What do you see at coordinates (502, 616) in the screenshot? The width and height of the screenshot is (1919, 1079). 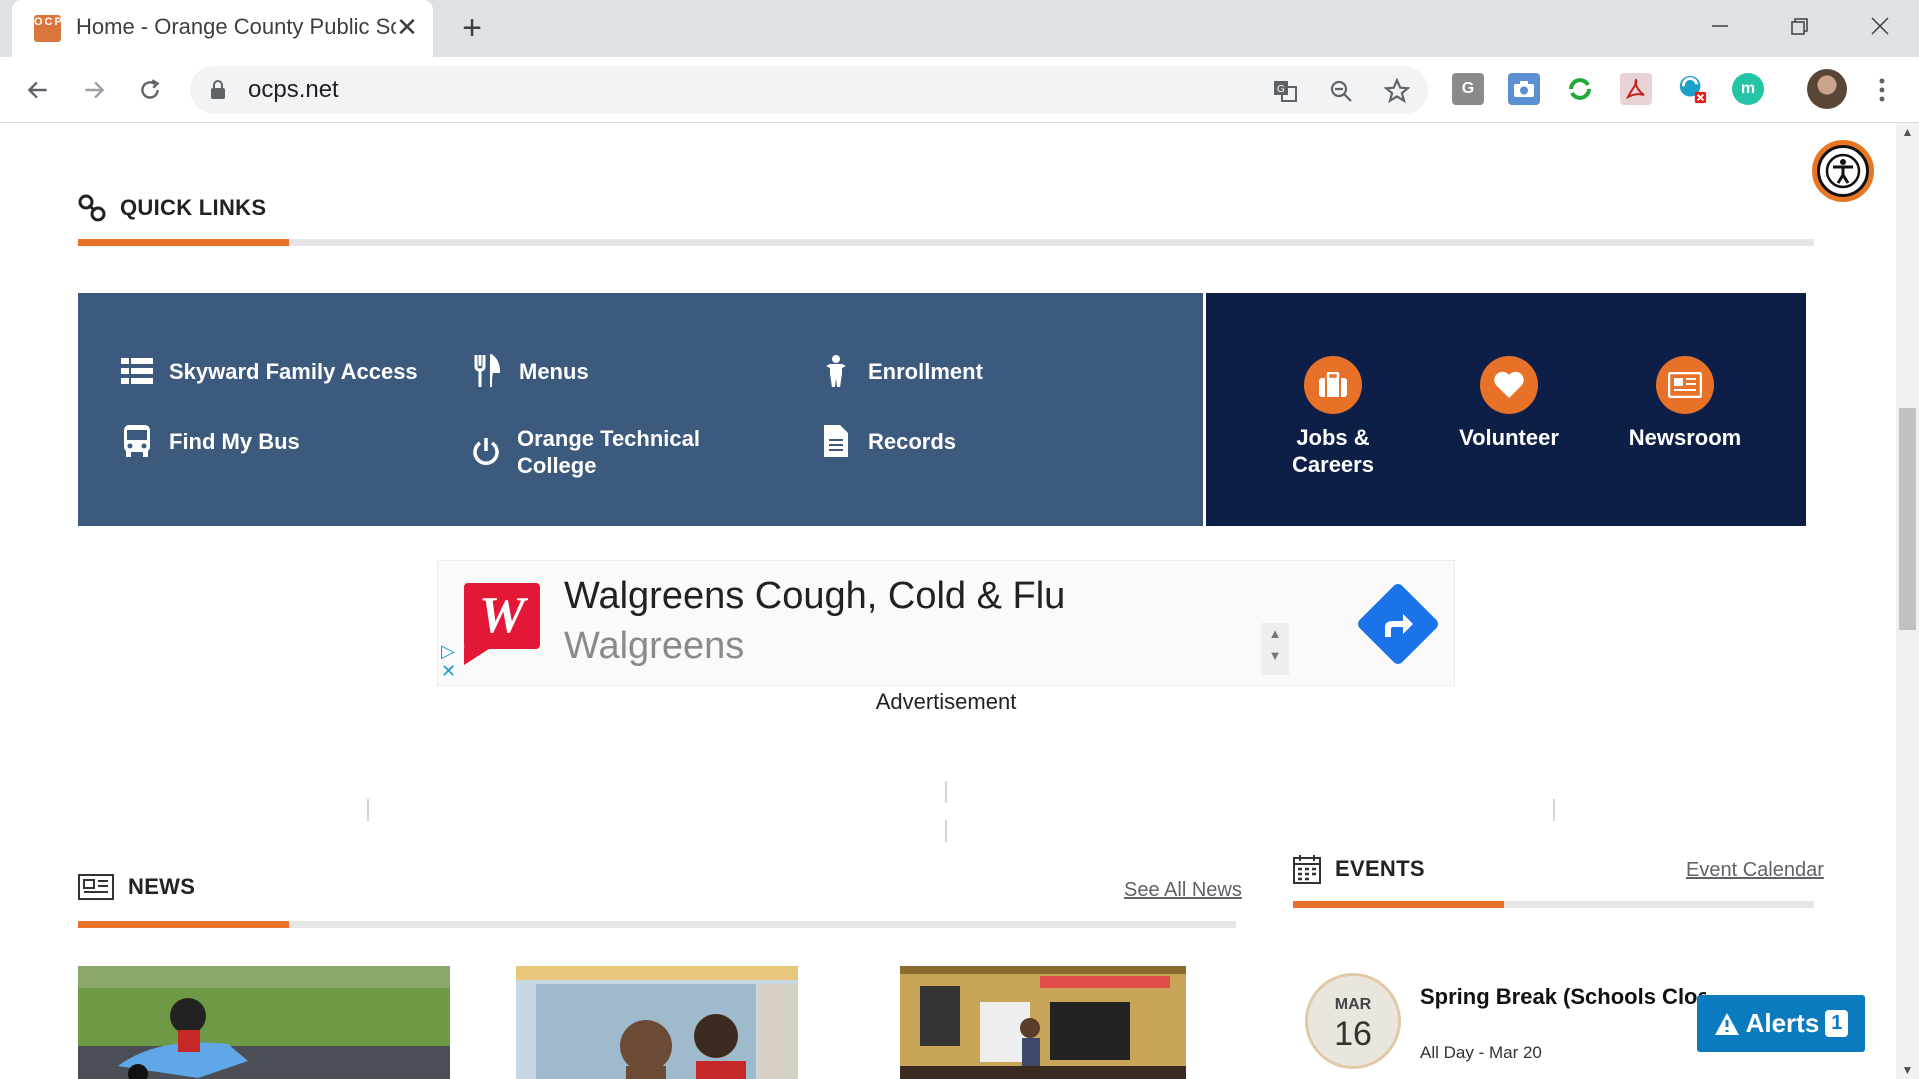 I see `walgreens-logo: W` at bounding box center [502, 616].